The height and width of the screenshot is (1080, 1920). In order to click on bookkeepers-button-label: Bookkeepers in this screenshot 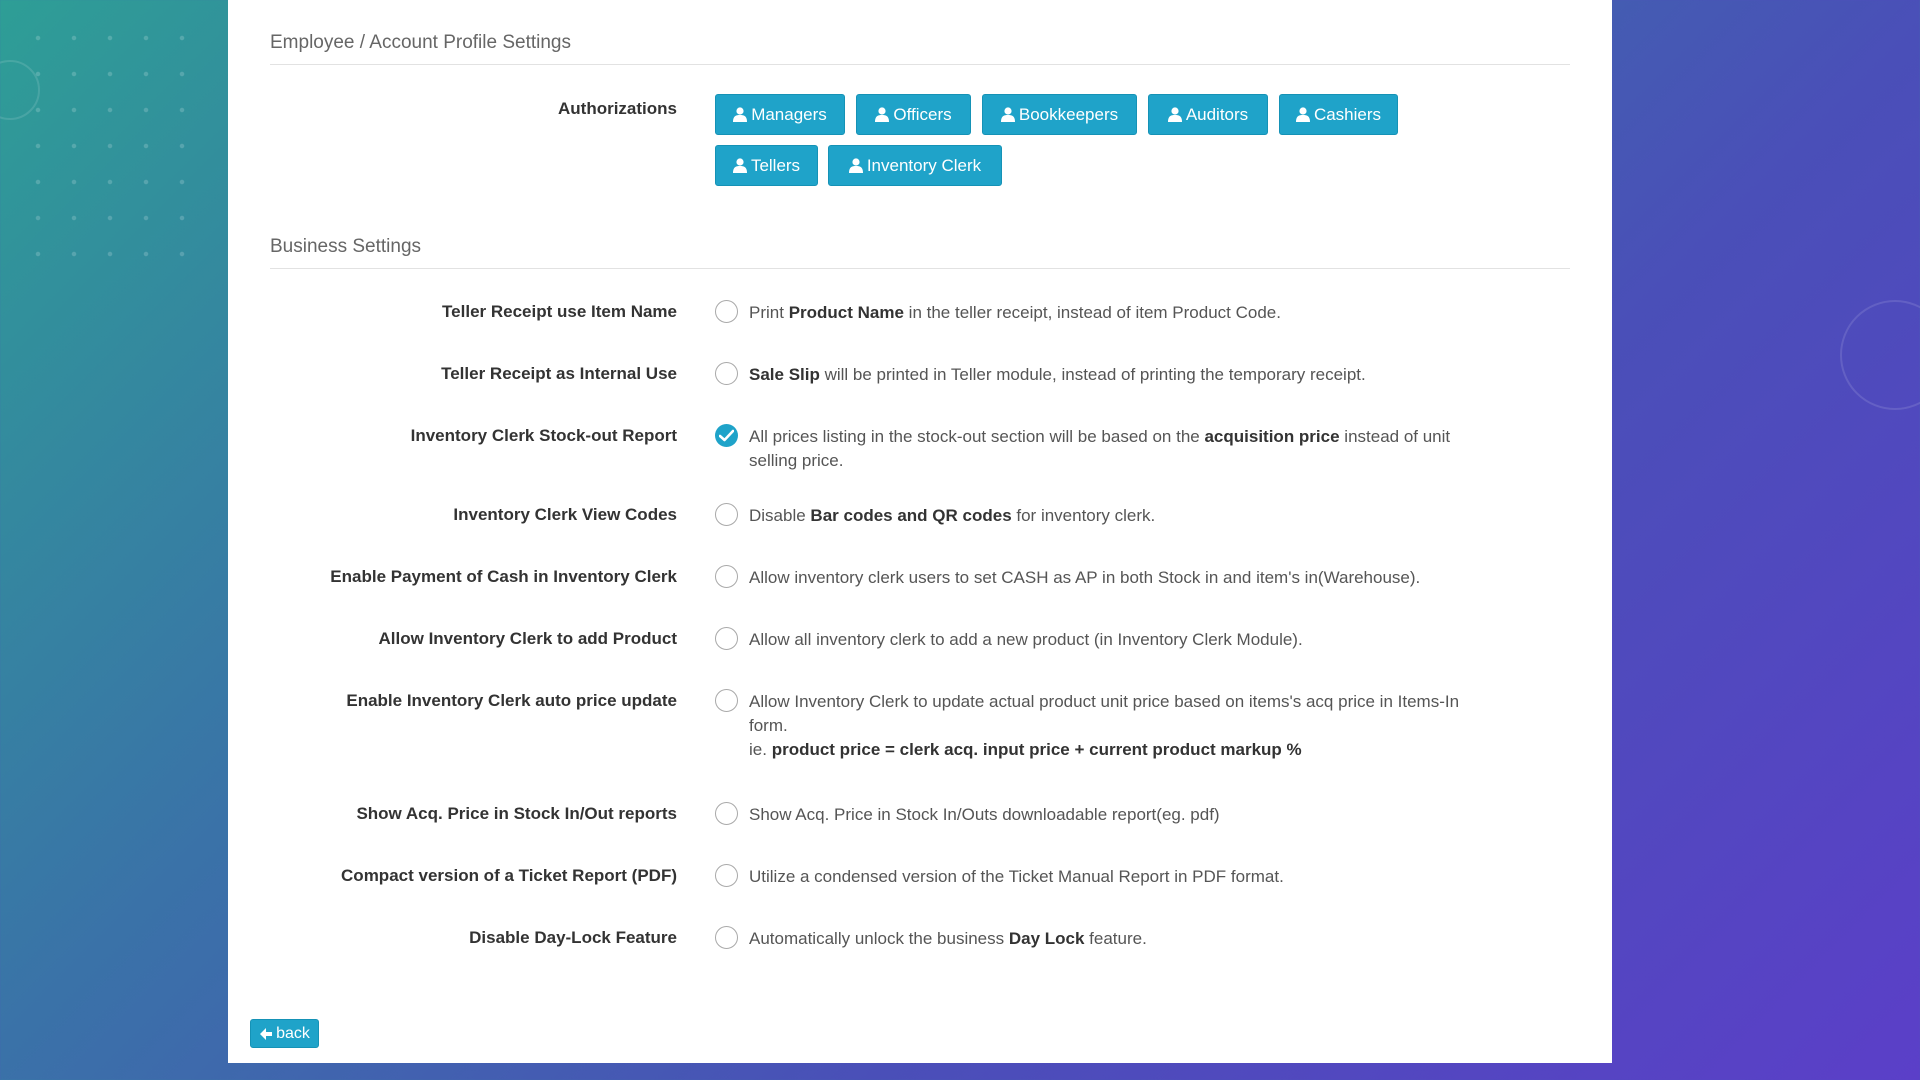, I will do `click(1068, 114)`.